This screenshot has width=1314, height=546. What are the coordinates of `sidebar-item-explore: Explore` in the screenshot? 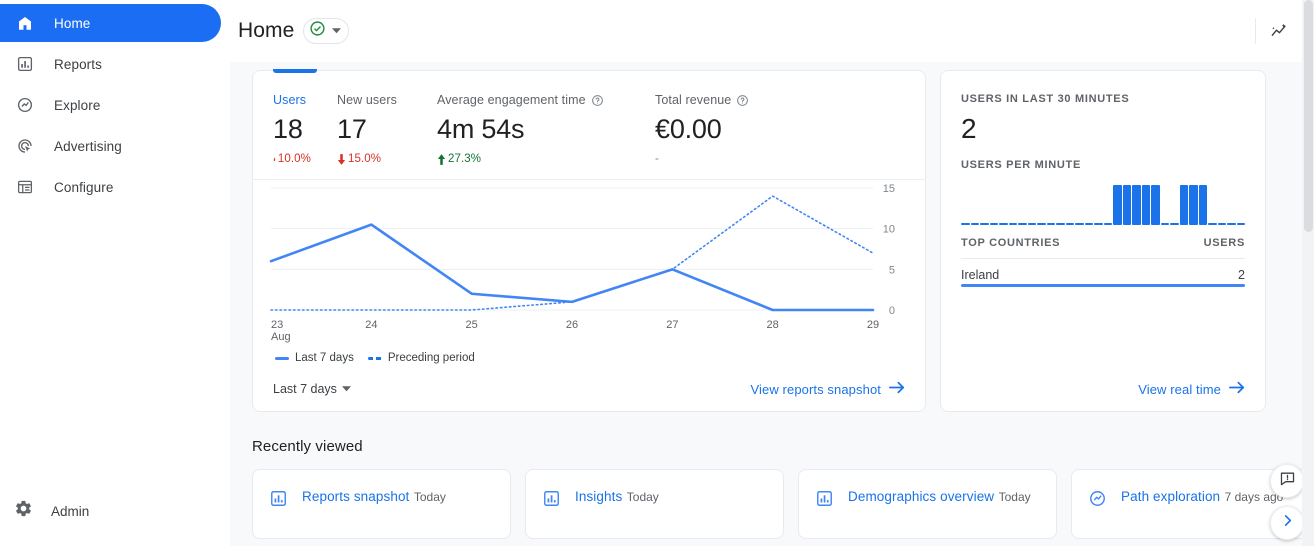 It's located at (110, 105).